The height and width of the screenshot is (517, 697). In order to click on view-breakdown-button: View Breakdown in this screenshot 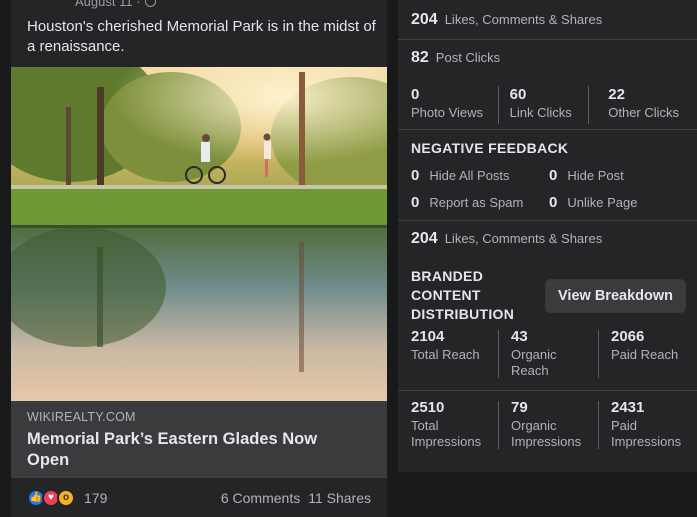, I will do `click(615, 296)`.